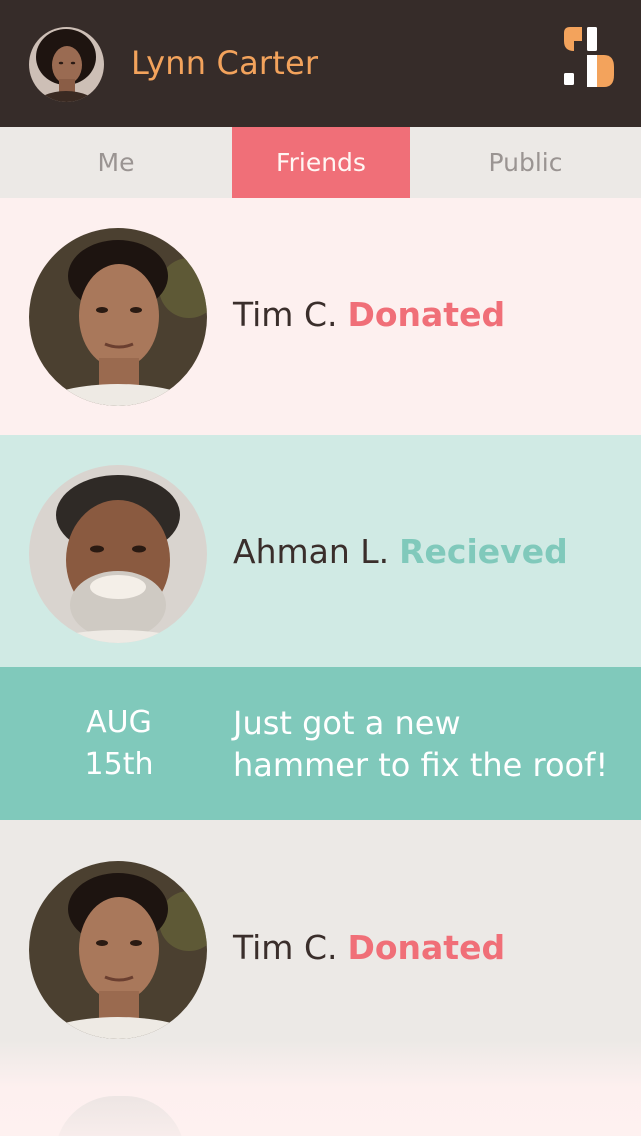  What do you see at coordinates (120, 1116) in the screenshot?
I see `faded-avatar` at bounding box center [120, 1116].